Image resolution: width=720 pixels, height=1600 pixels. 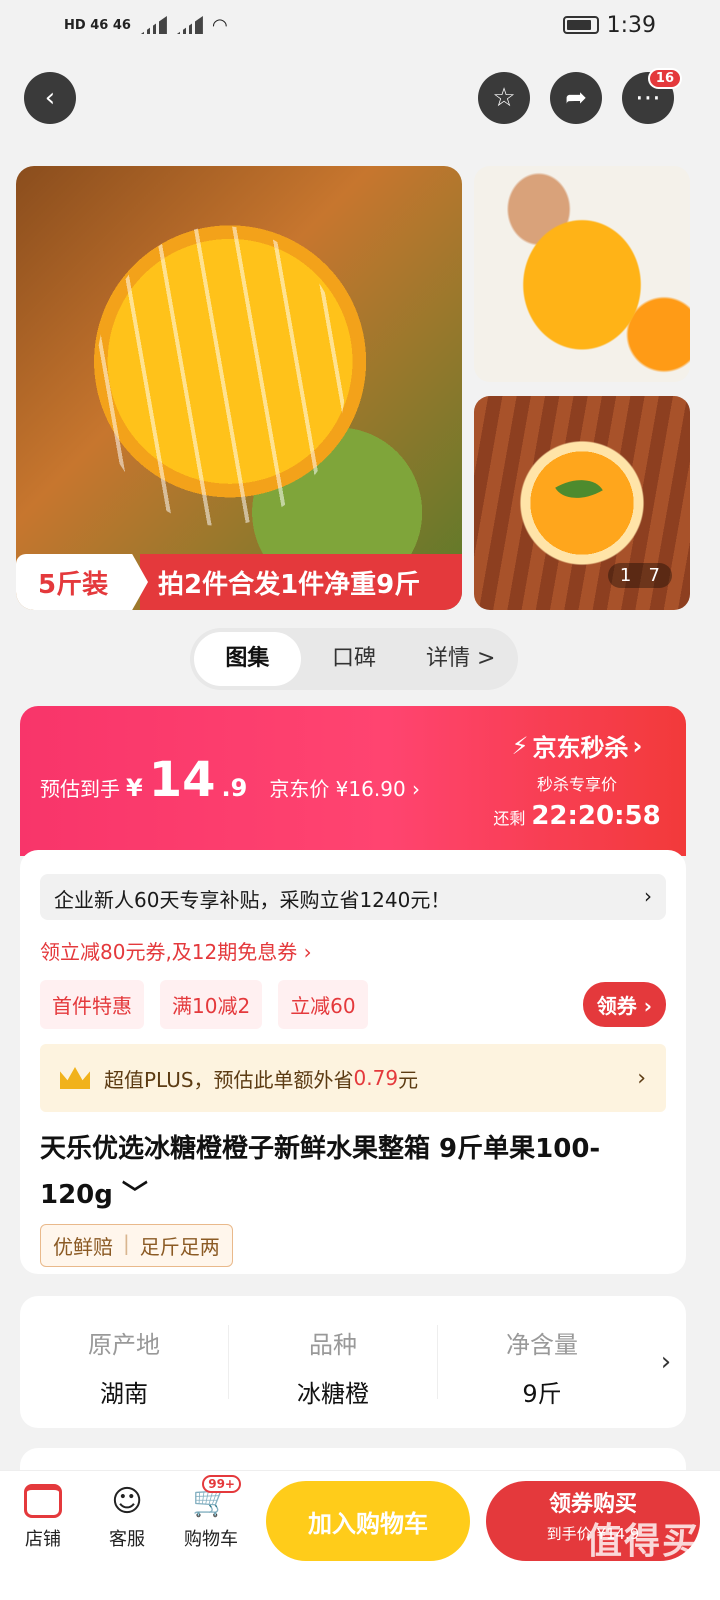 I want to click on tab-details: 详情 >, so click(x=460, y=659).